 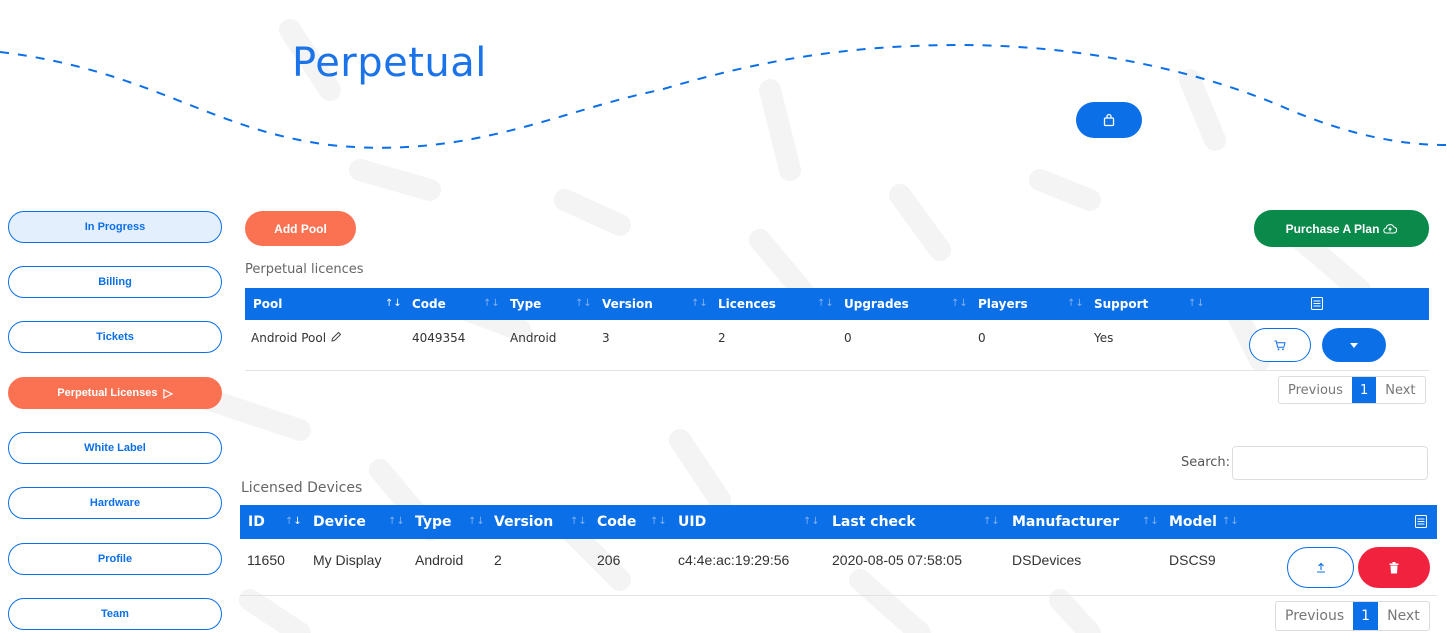 What do you see at coordinates (1065, 522) in the screenshot?
I see `column-header-manufacturer: Manufacturer` at bounding box center [1065, 522].